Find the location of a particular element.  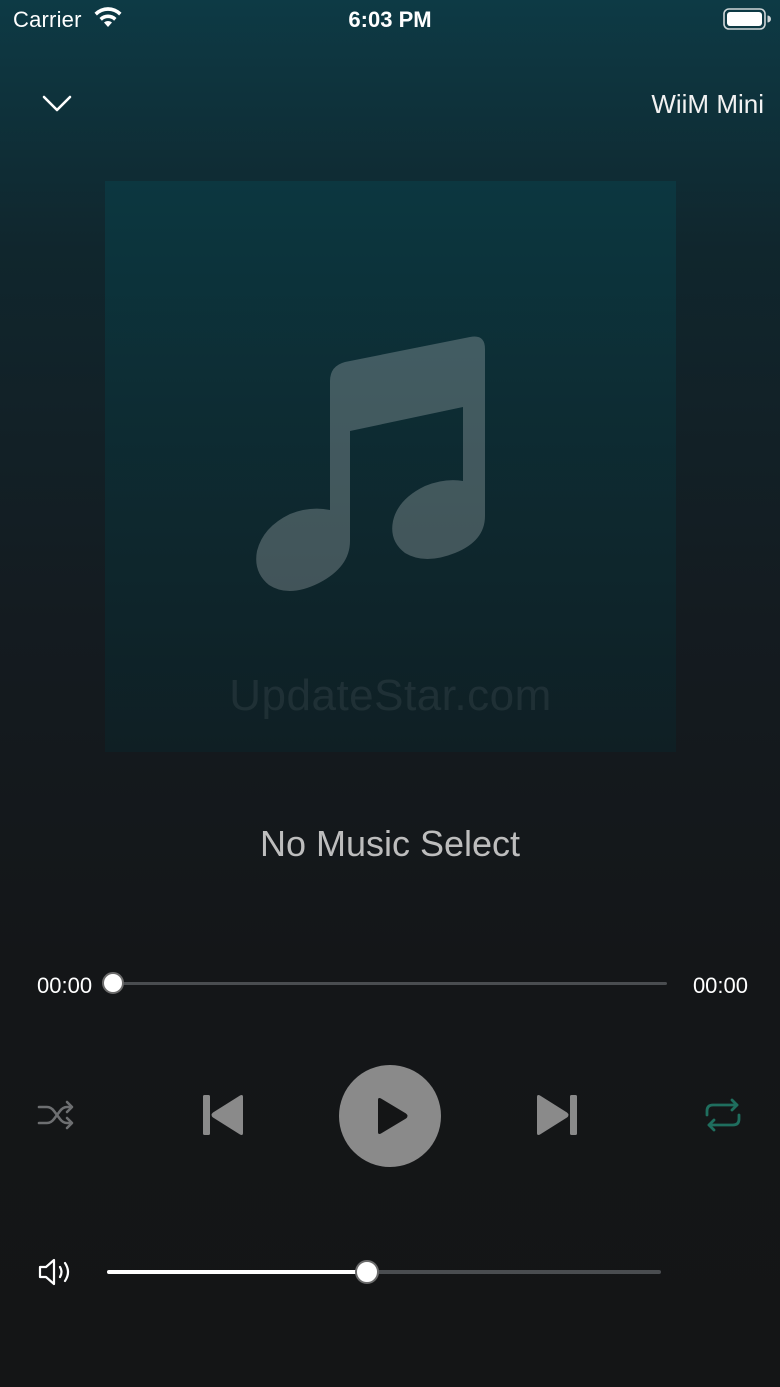

volume-row is located at coordinates (390, 1272).